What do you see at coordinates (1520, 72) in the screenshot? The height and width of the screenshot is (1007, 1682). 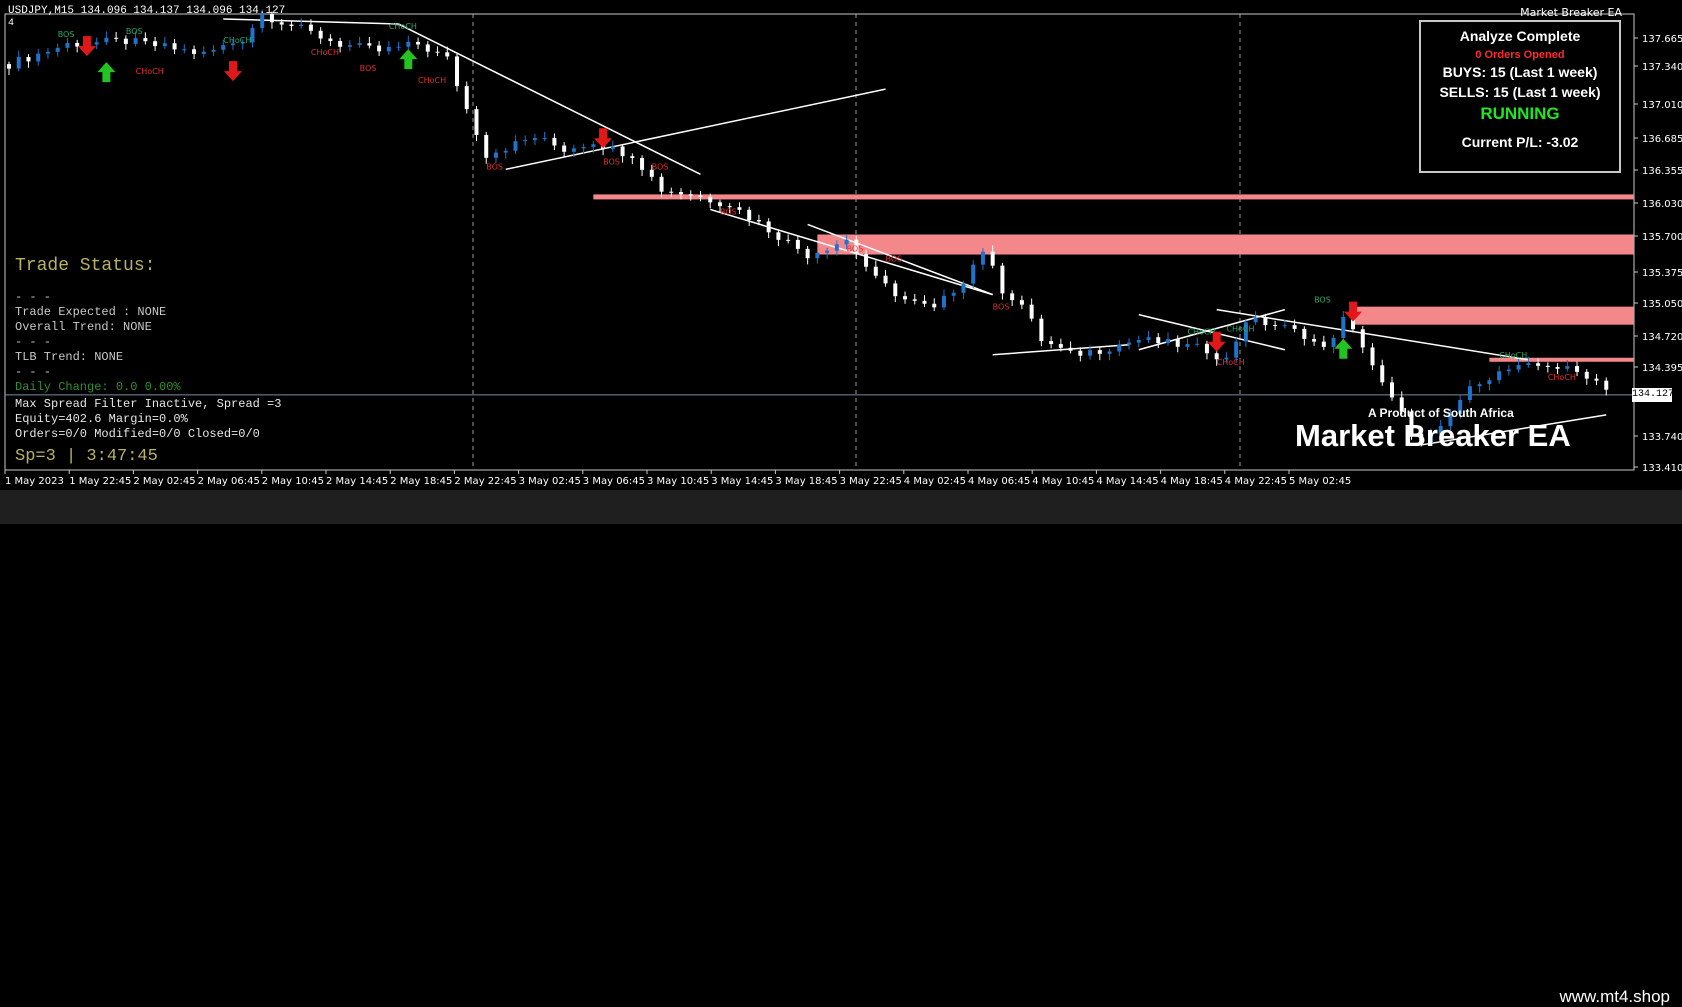 I see `buys-count: BUYS: 15 (Last 1 week)` at bounding box center [1520, 72].